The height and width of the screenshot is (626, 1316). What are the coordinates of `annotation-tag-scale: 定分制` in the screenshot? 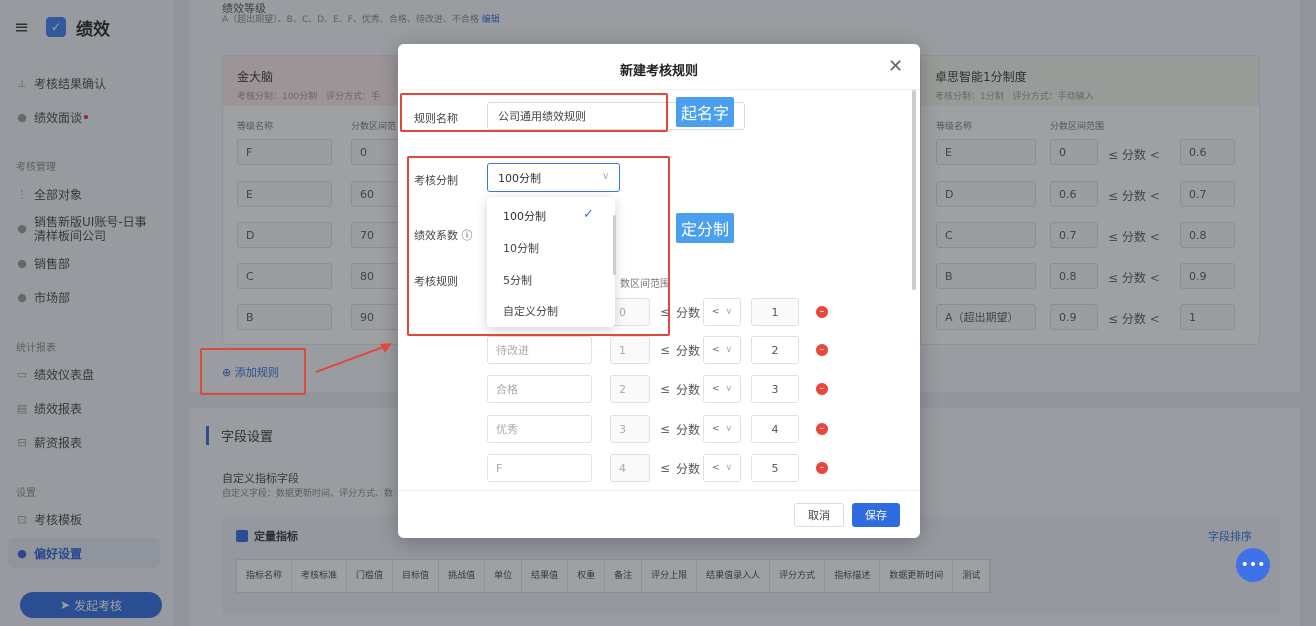 It's located at (705, 228).